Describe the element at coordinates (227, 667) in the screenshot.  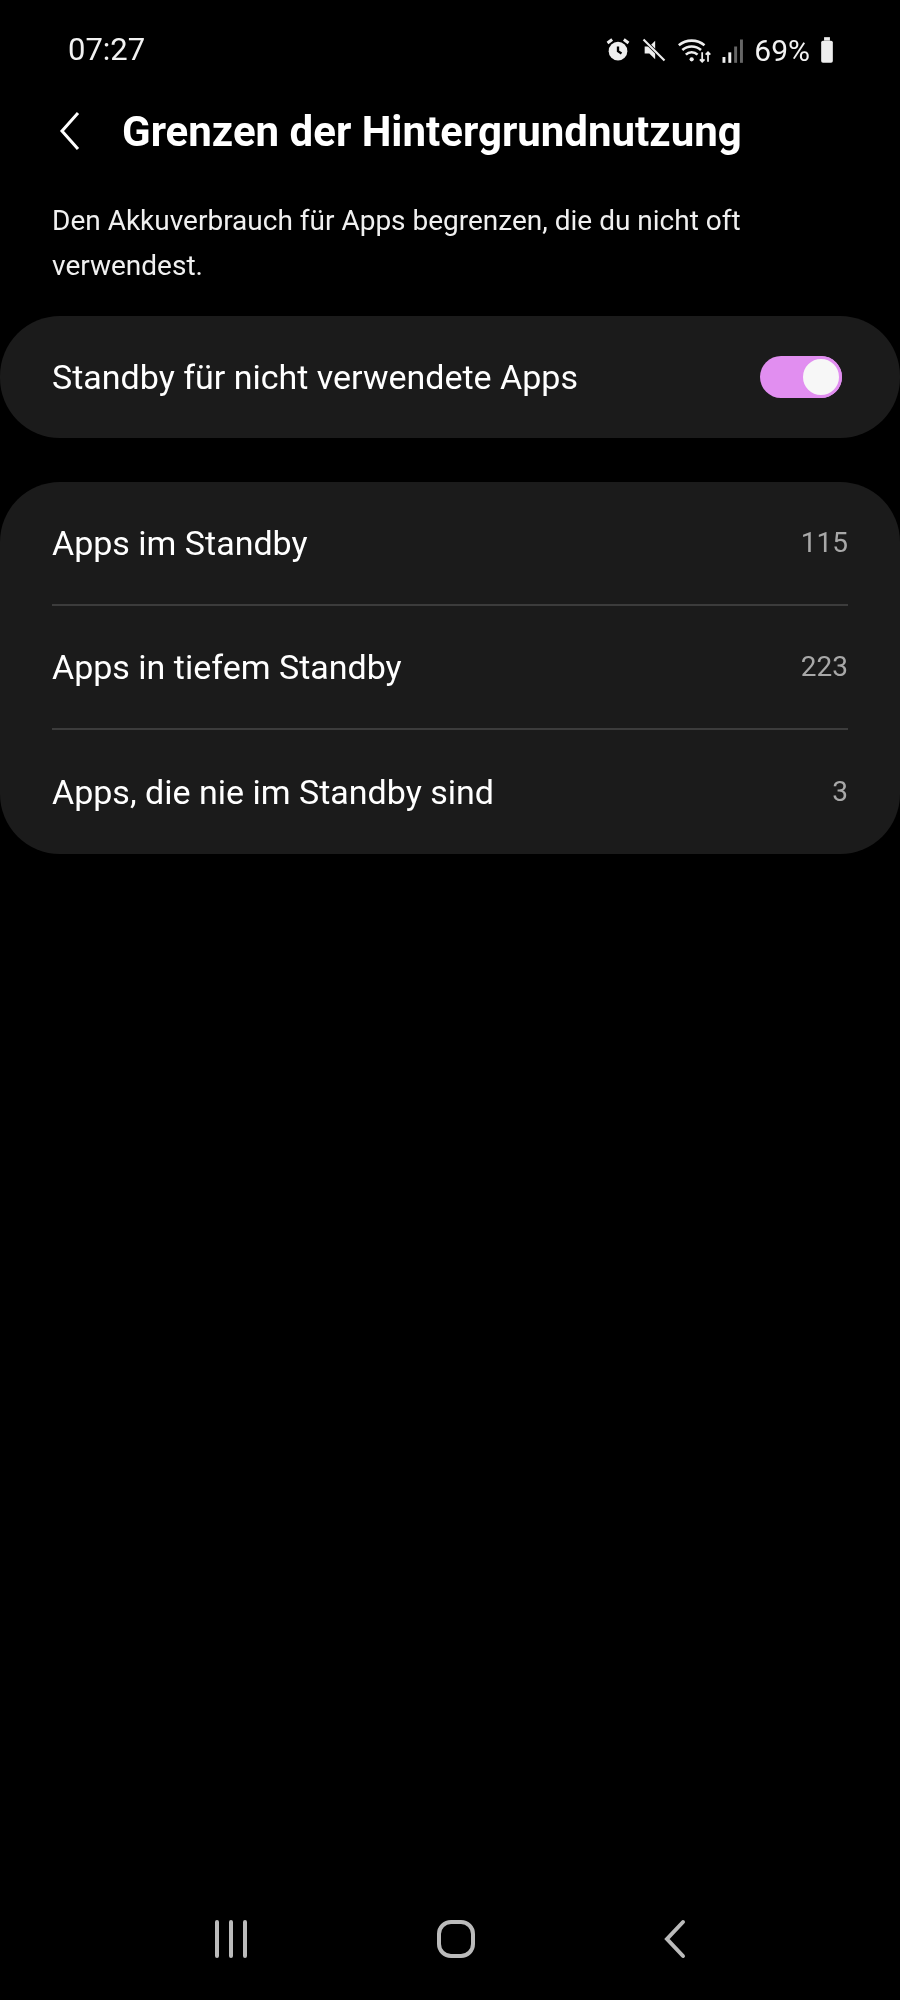
I see `list-item-label: Apps in tiefem Standby` at that location.